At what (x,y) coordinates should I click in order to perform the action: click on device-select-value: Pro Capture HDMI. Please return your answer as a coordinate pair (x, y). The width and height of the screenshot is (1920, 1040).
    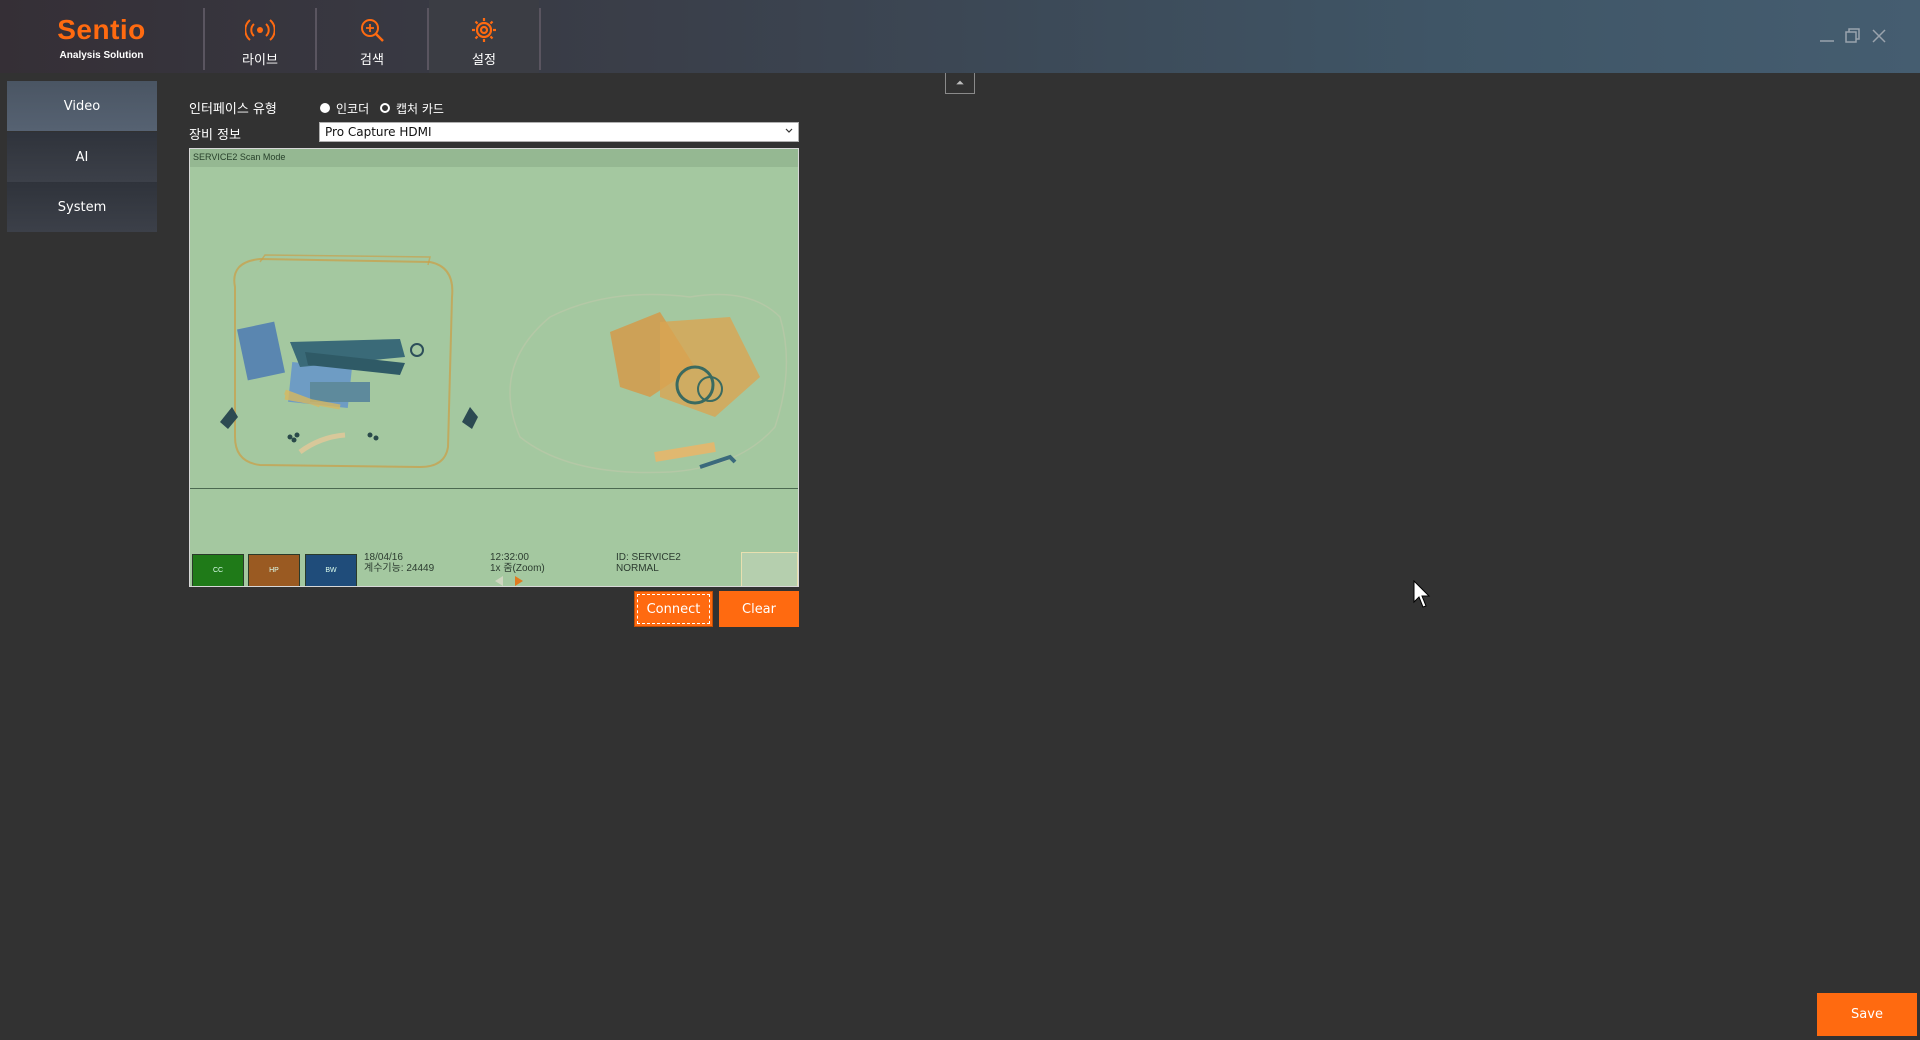
    Looking at the image, I should click on (378, 132).